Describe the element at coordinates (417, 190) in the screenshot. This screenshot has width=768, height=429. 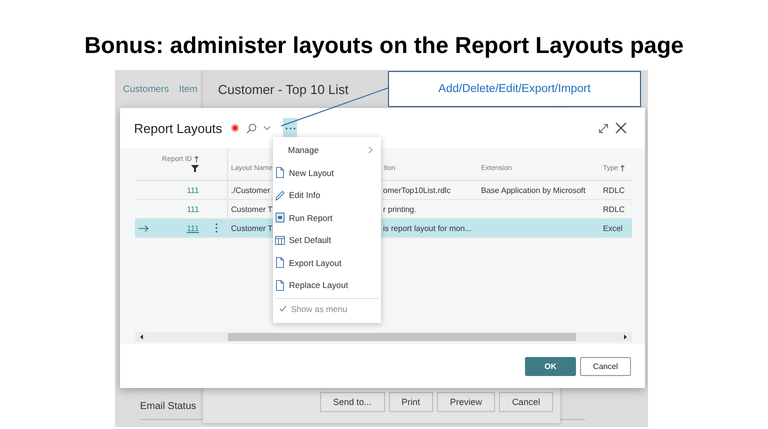
I see `table-cell: omerTop10List.rdlc` at that location.